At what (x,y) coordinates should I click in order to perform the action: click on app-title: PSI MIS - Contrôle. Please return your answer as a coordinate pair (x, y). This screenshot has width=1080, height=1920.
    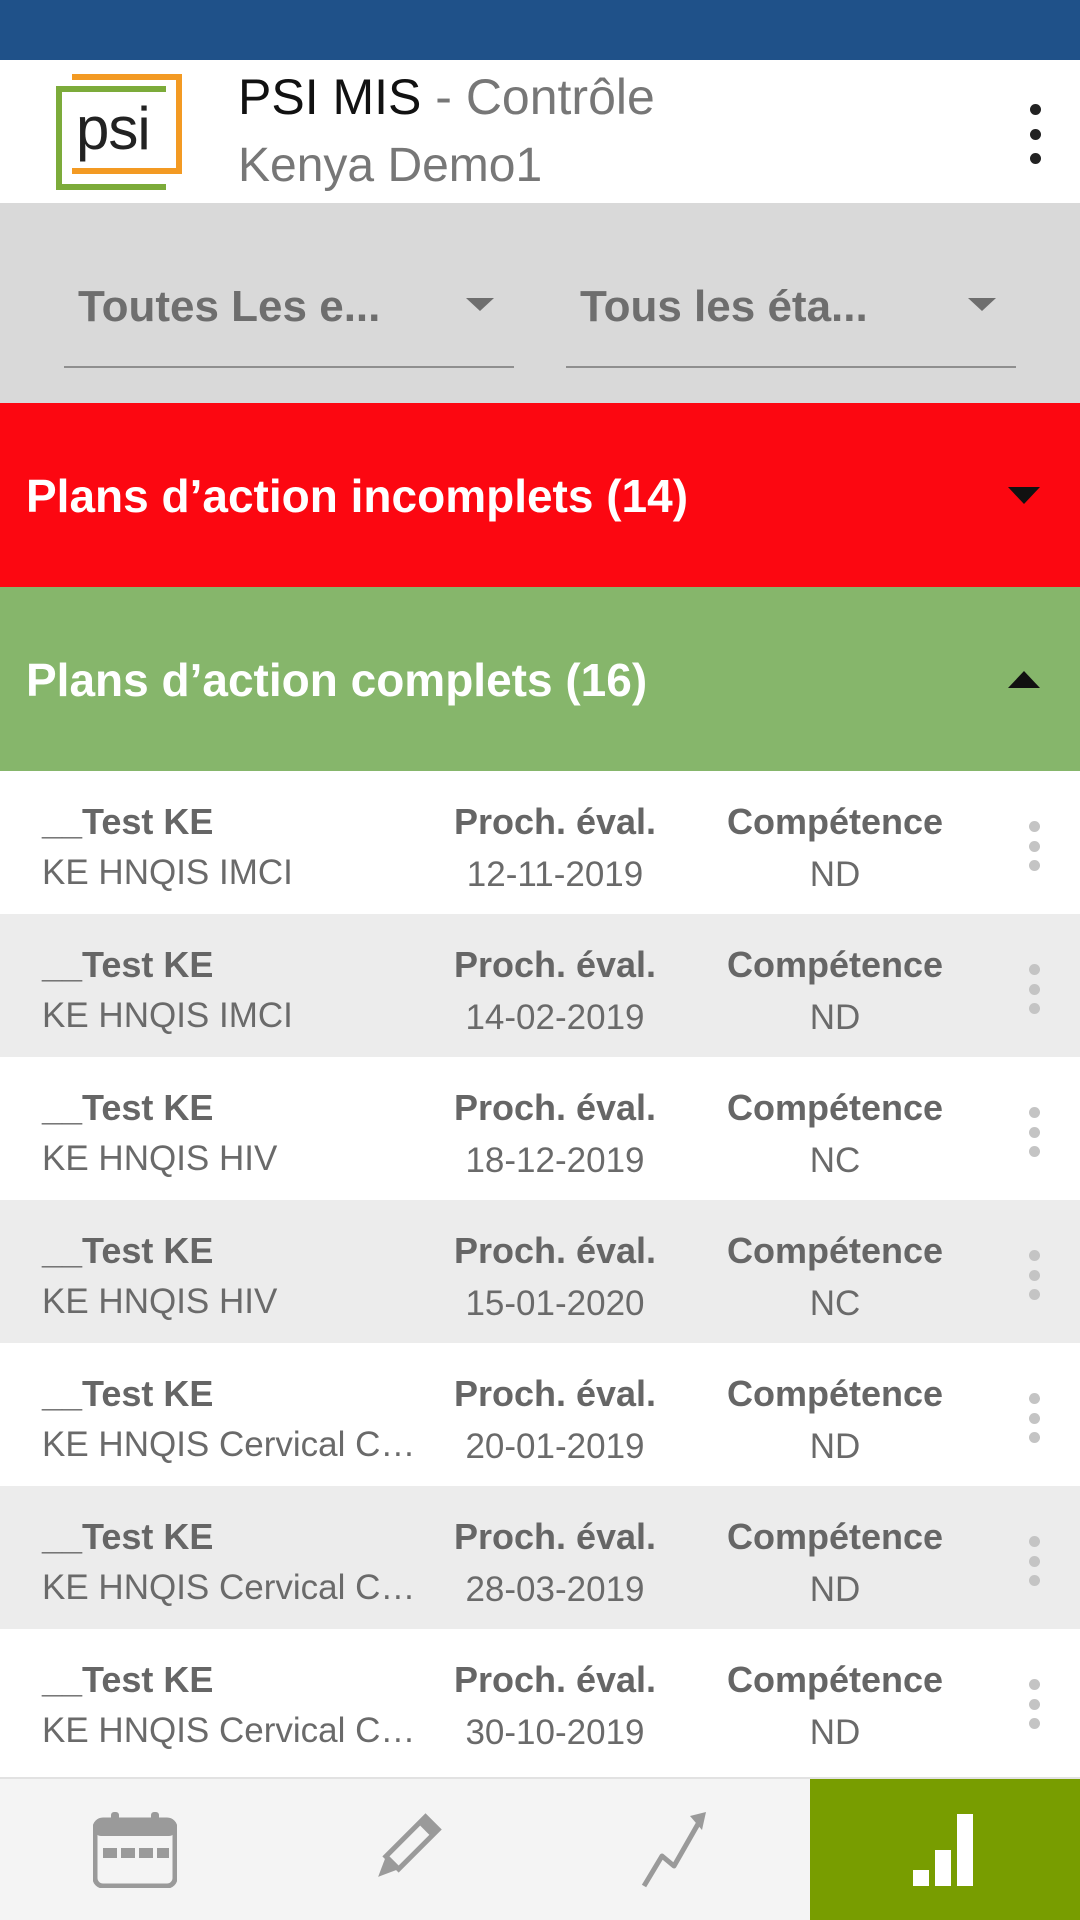
    Looking at the image, I should click on (446, 97).